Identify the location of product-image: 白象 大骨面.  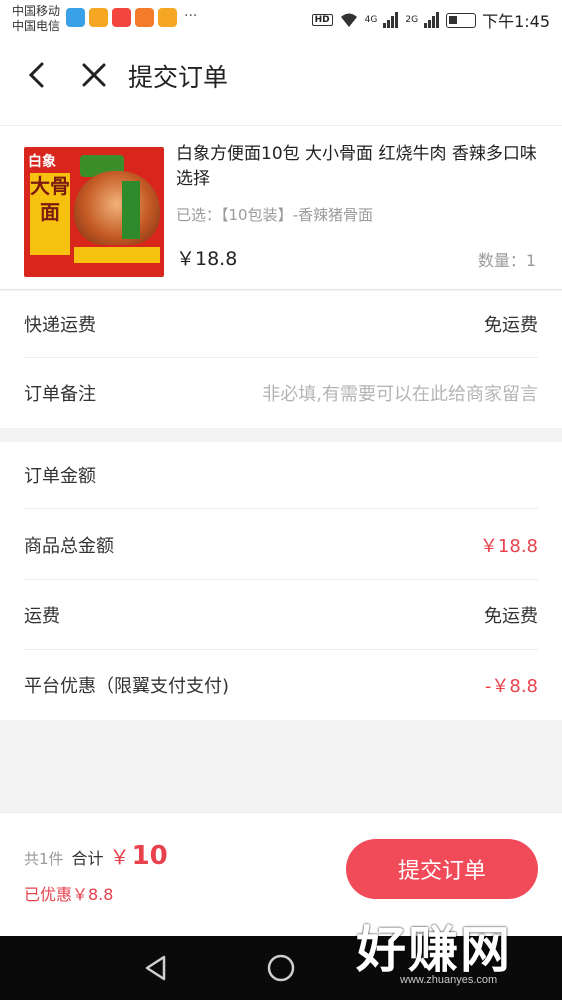
(94, 212).